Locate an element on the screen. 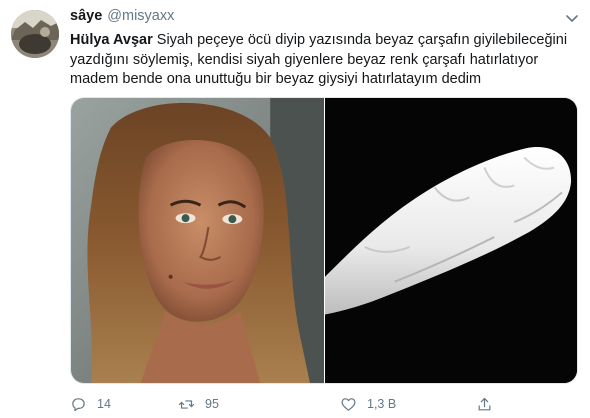  reply-button: 14 is located at coordinates (90, 404).